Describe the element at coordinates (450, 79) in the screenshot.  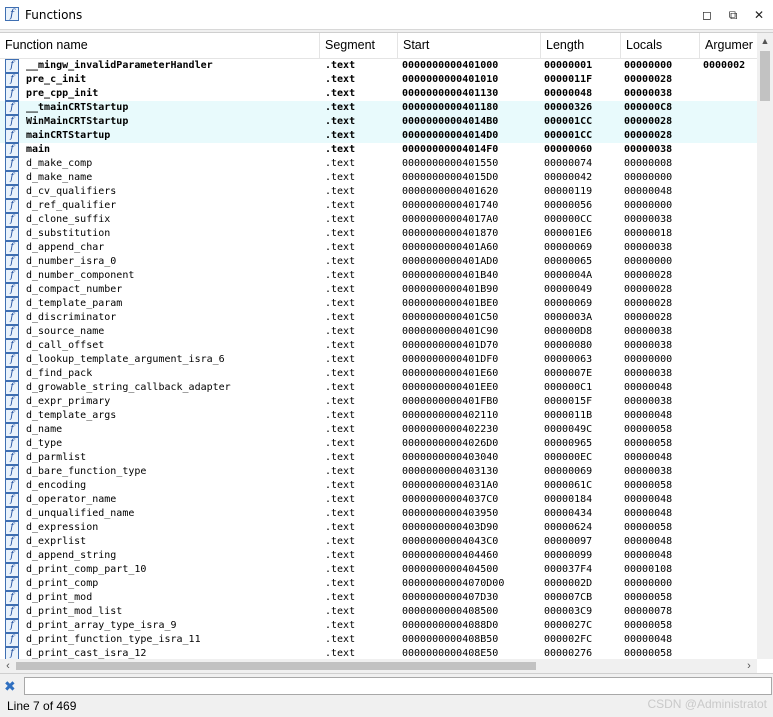
I see `cell-start: 0000000000401010` at that location.